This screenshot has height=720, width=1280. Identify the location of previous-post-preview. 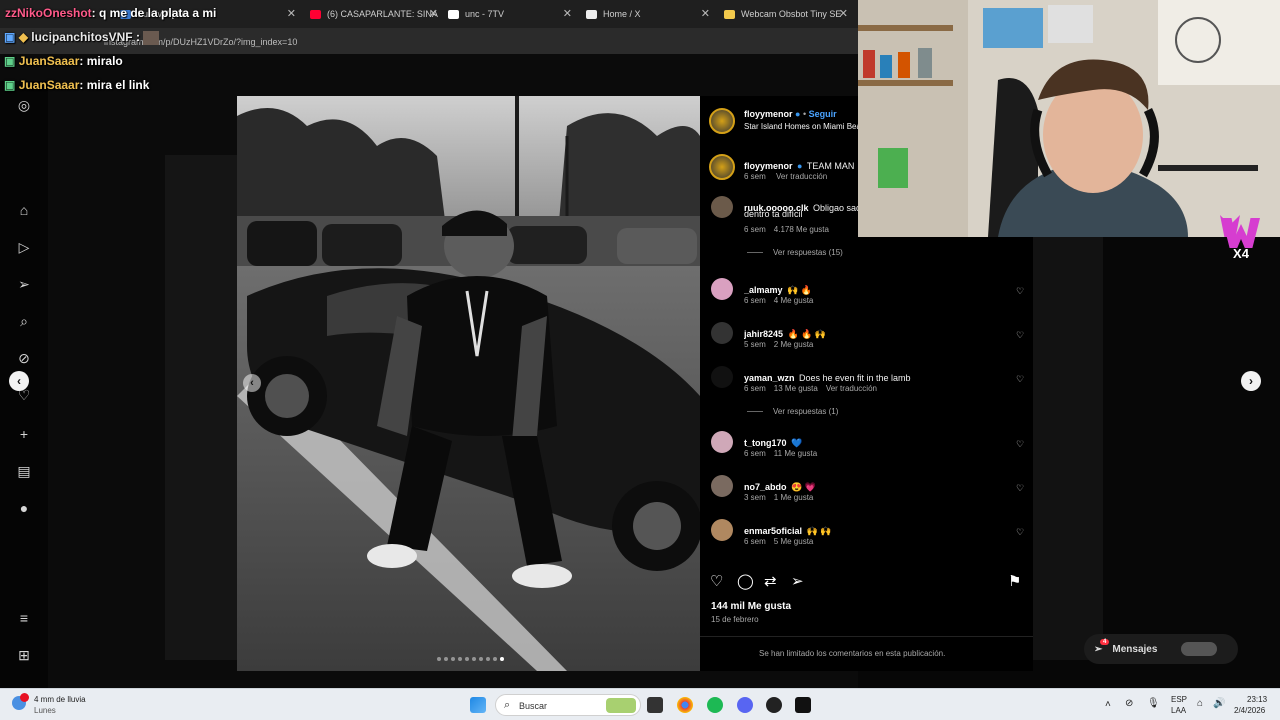
(201, 407).